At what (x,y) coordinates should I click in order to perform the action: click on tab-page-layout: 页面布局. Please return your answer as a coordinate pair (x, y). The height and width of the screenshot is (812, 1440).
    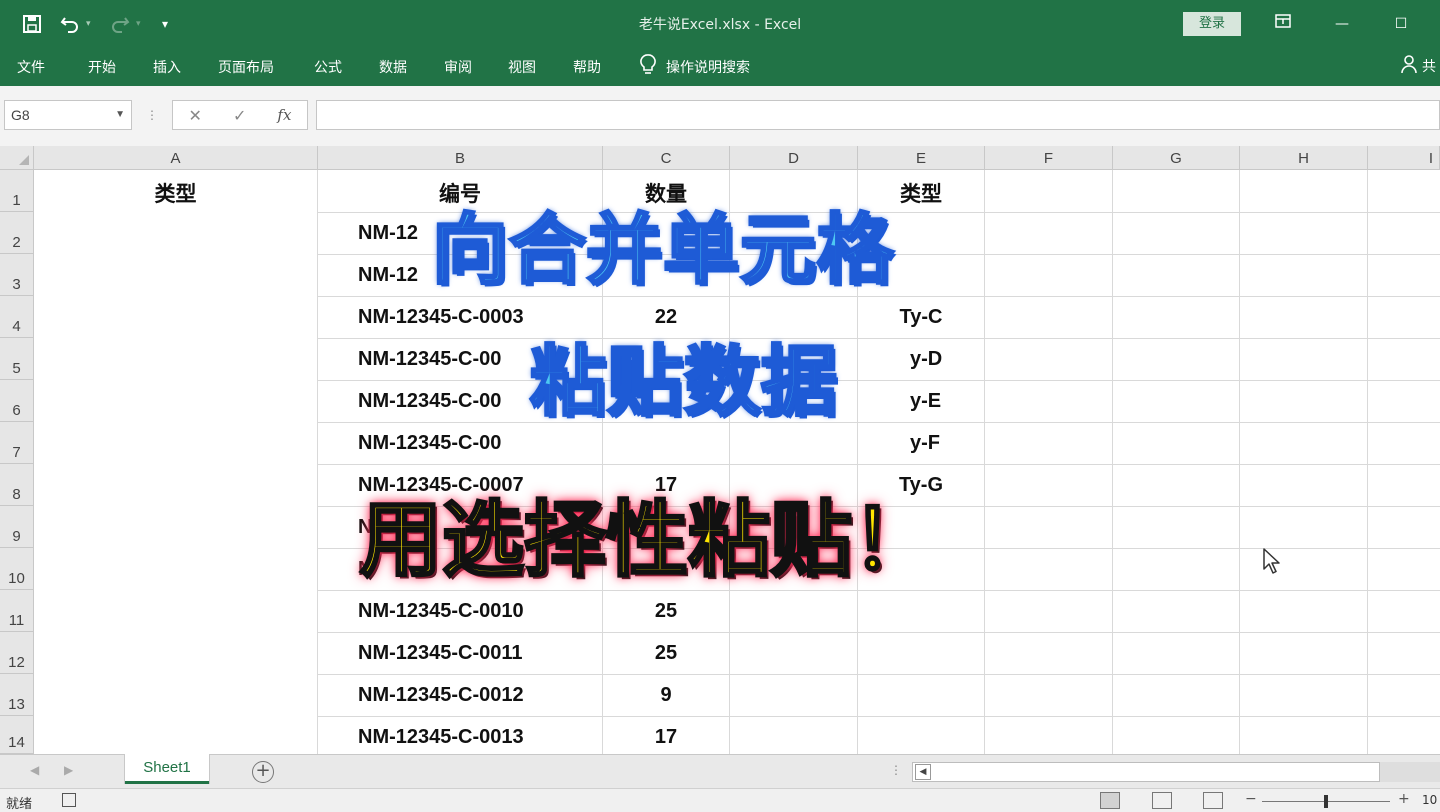
    Looking at the image, I should click on (246, 67).